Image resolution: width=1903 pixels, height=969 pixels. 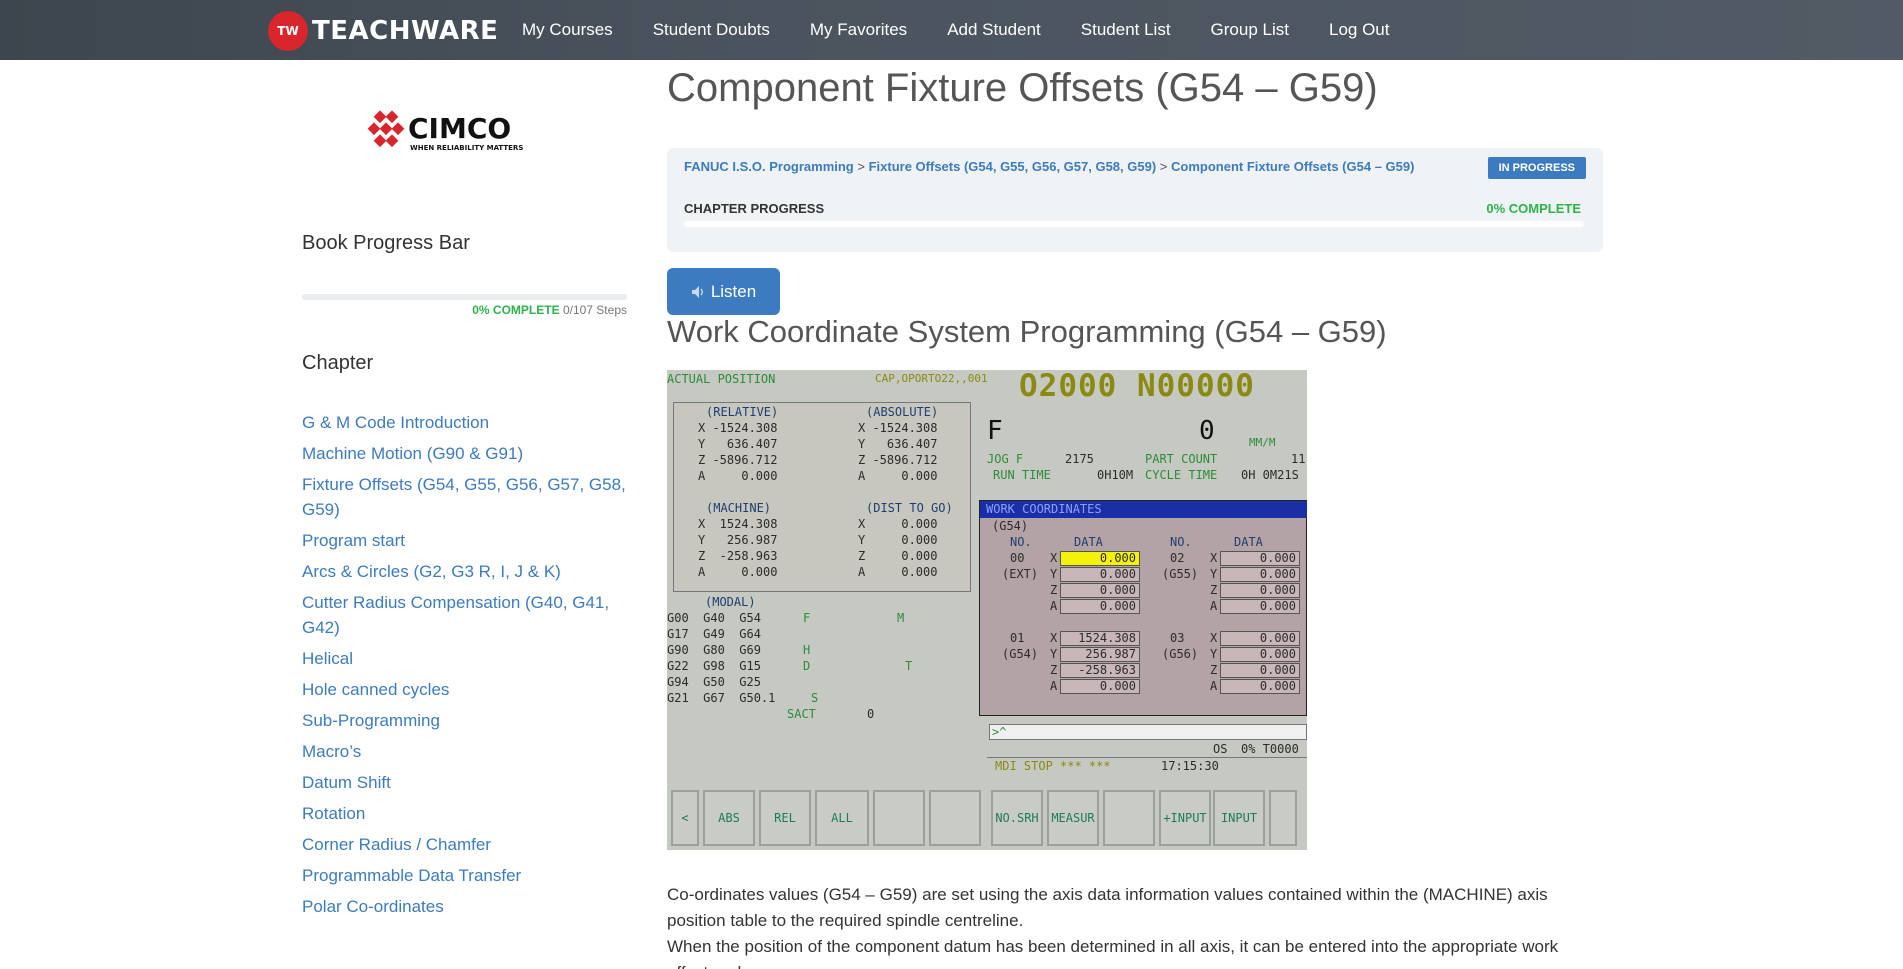 I want to click on cnc-machine-x: X 1524.308, so click(x=738, y=524).